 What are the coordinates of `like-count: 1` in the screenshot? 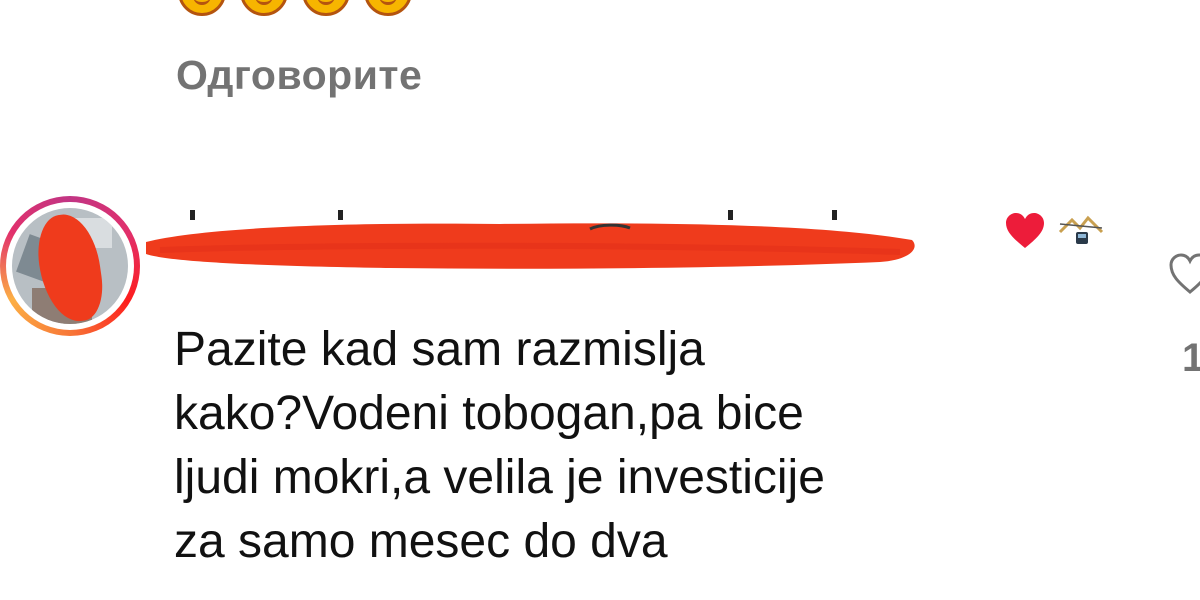 It's located at (1191, 358).